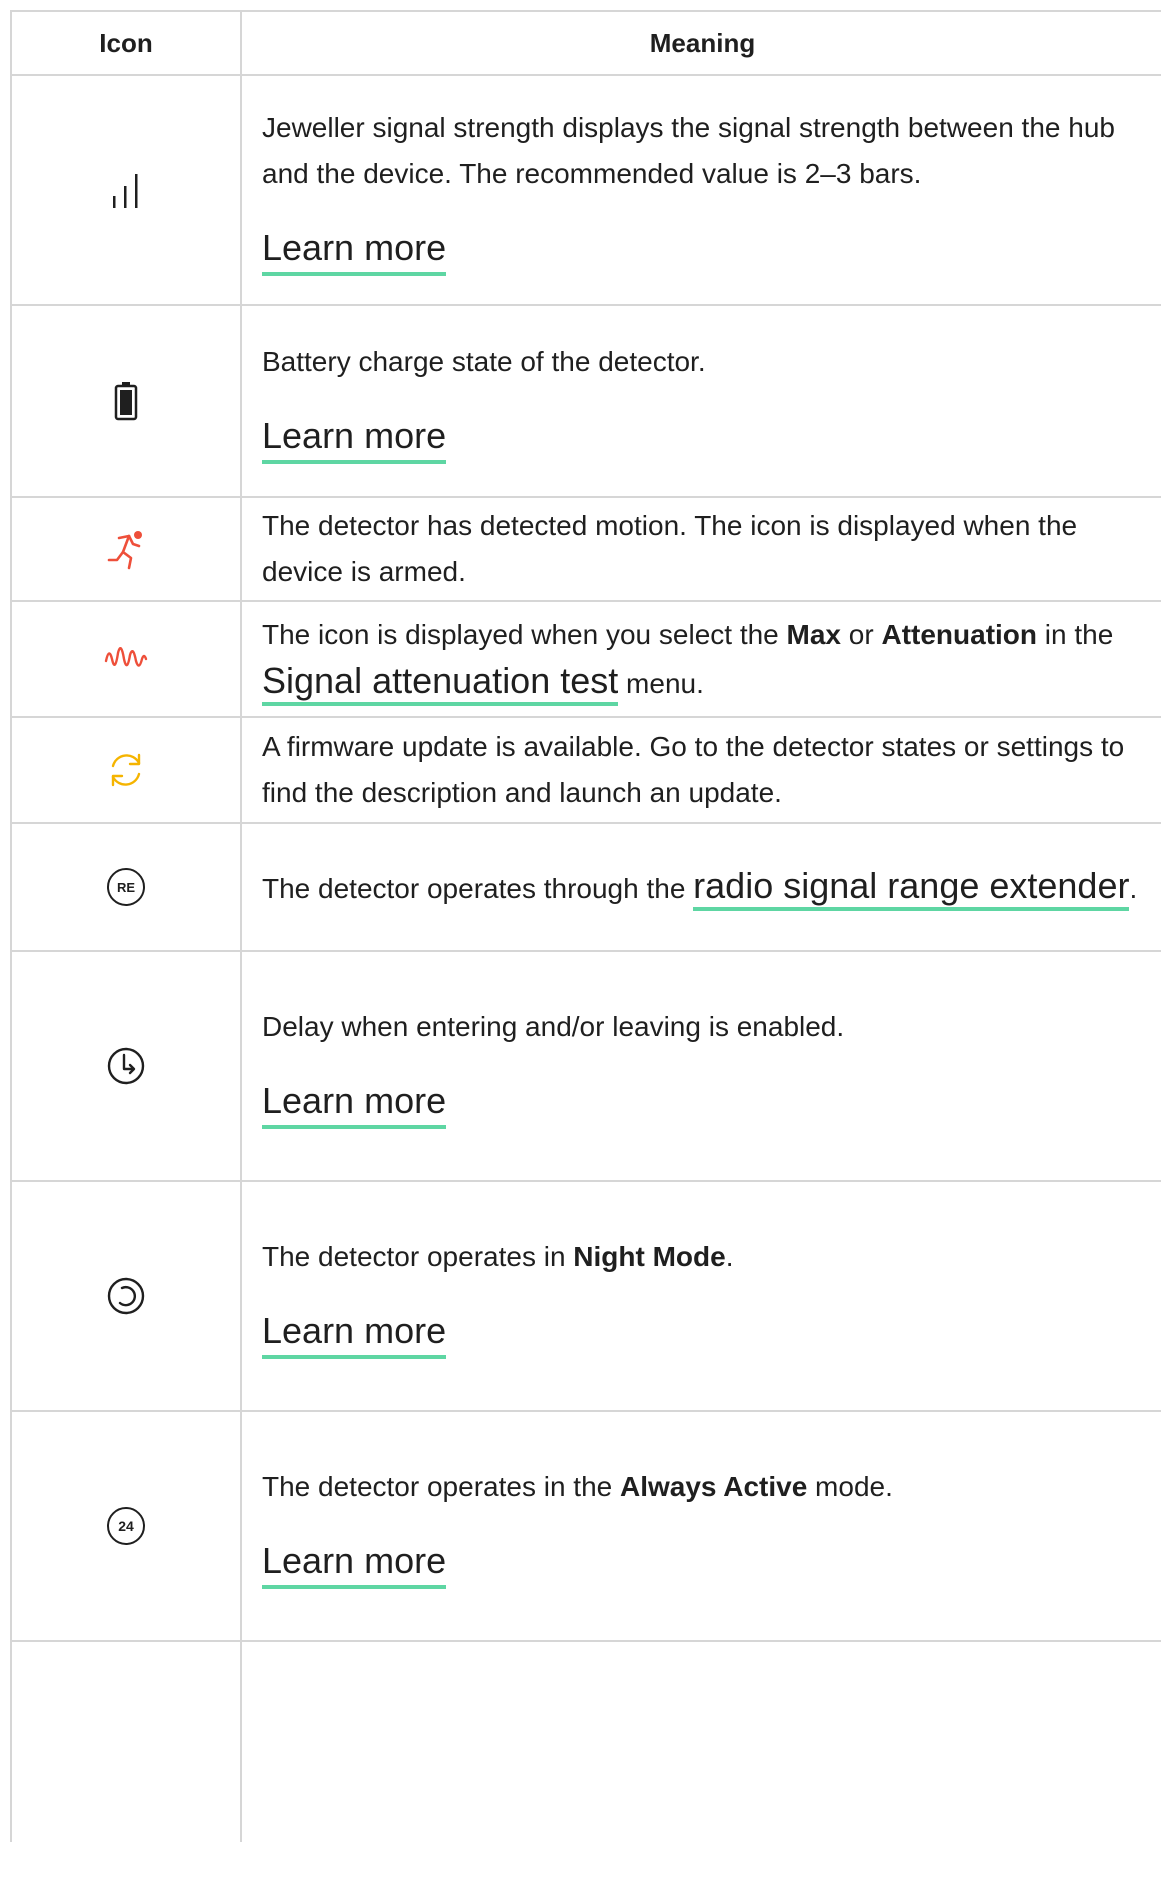 Image resolution: width=1161 pixels, height=1892 pixels. Describe the element at coordinates (586, 1742) in the screenshot. I see `table-row` at that location.